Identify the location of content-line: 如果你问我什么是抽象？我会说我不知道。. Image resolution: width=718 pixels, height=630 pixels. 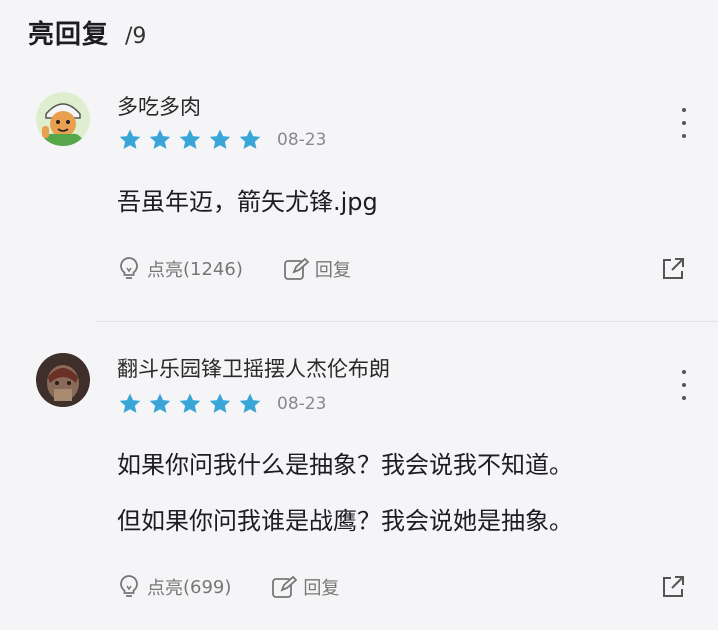
(345, 465).